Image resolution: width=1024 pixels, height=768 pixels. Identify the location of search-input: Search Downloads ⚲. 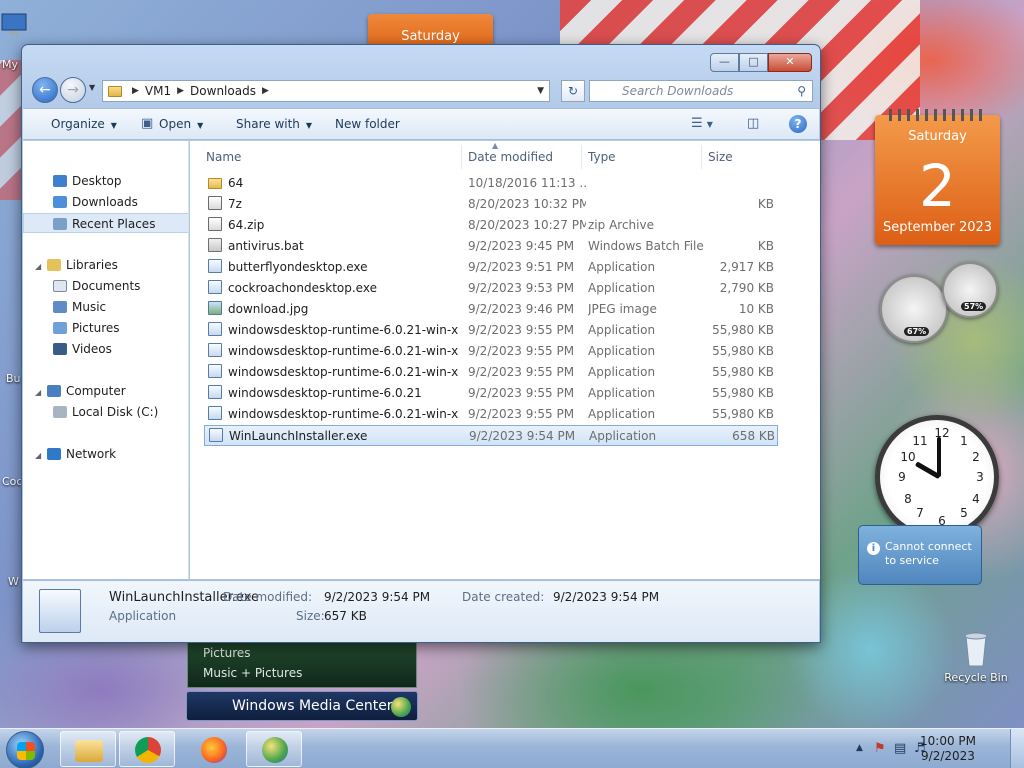
(701, 91).